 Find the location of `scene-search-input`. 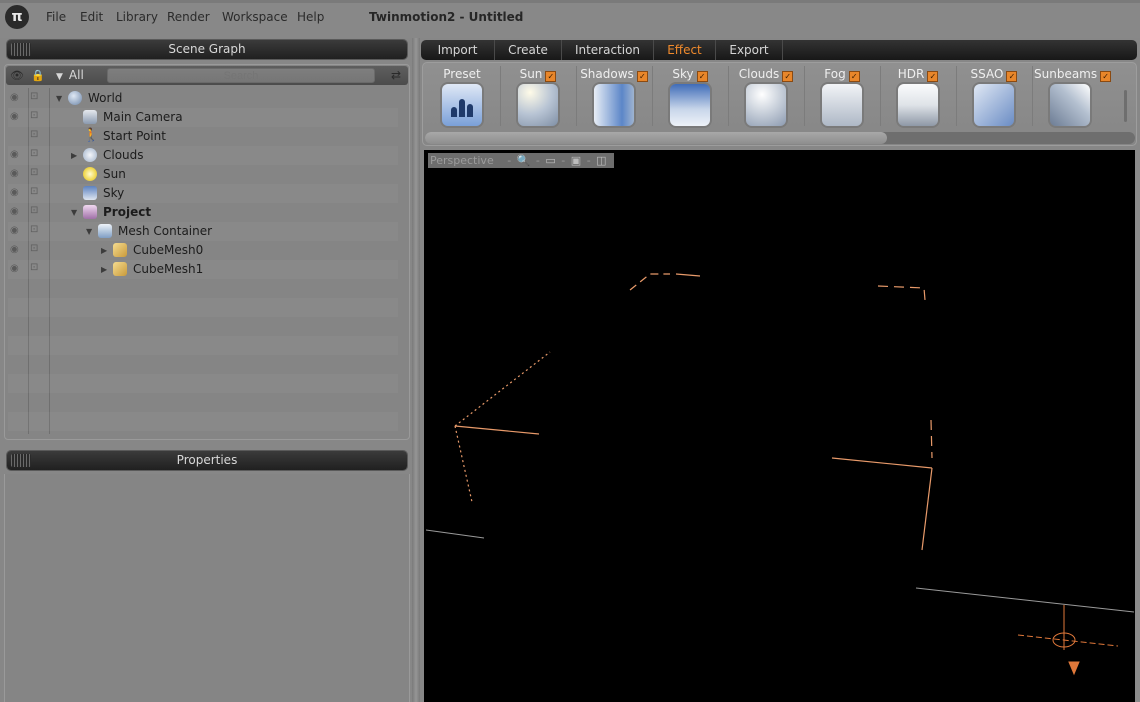

scene-search-input is located at coordinates (241, 75).